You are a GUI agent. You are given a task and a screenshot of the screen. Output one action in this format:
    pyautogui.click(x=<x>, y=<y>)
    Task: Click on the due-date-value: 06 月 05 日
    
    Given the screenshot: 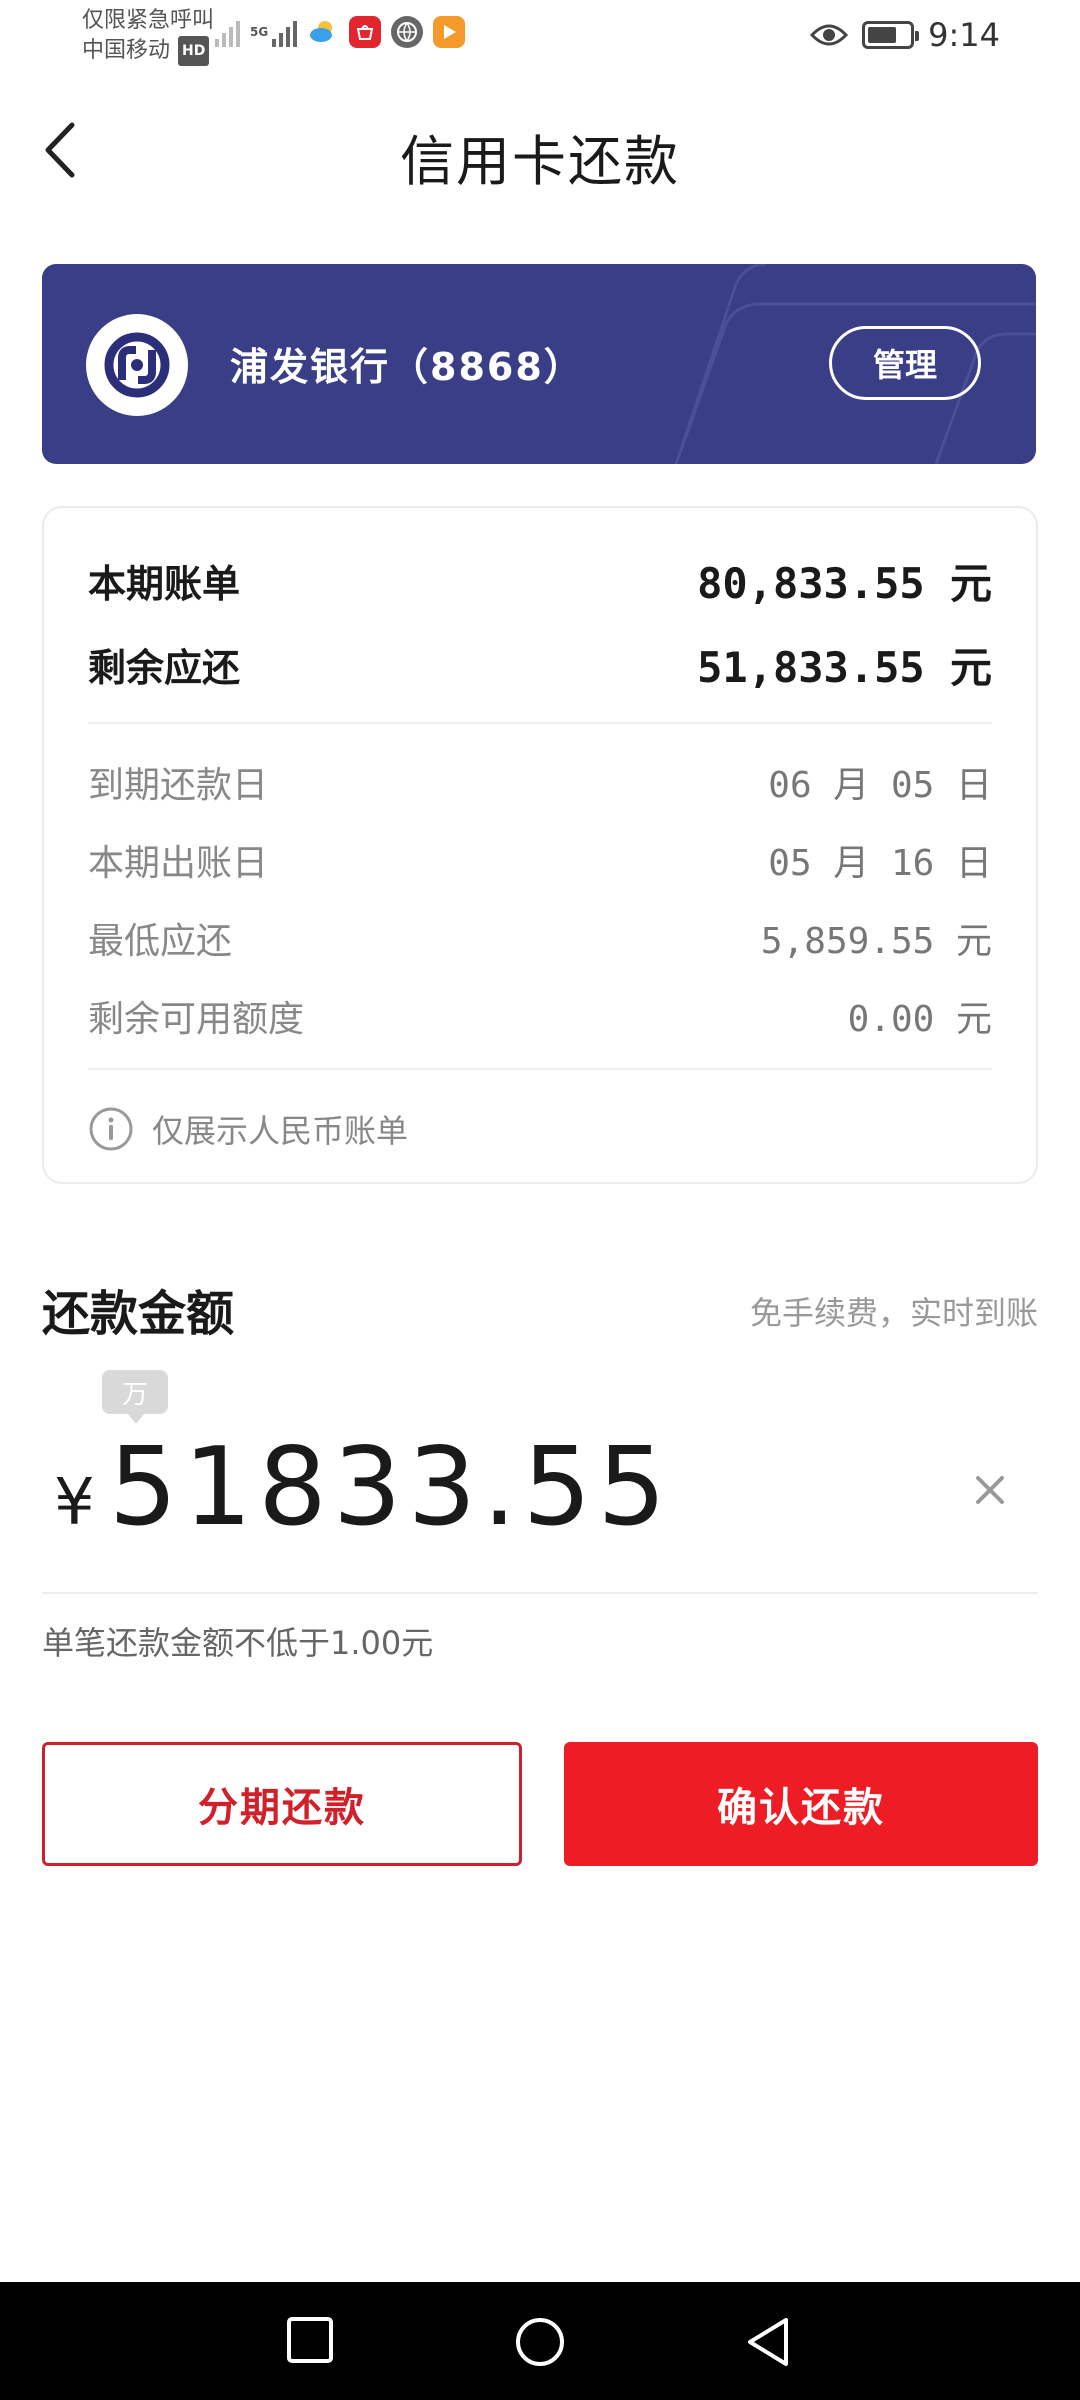 What is the action you would take?
    pyautogui.click(x=880, y=785)
    